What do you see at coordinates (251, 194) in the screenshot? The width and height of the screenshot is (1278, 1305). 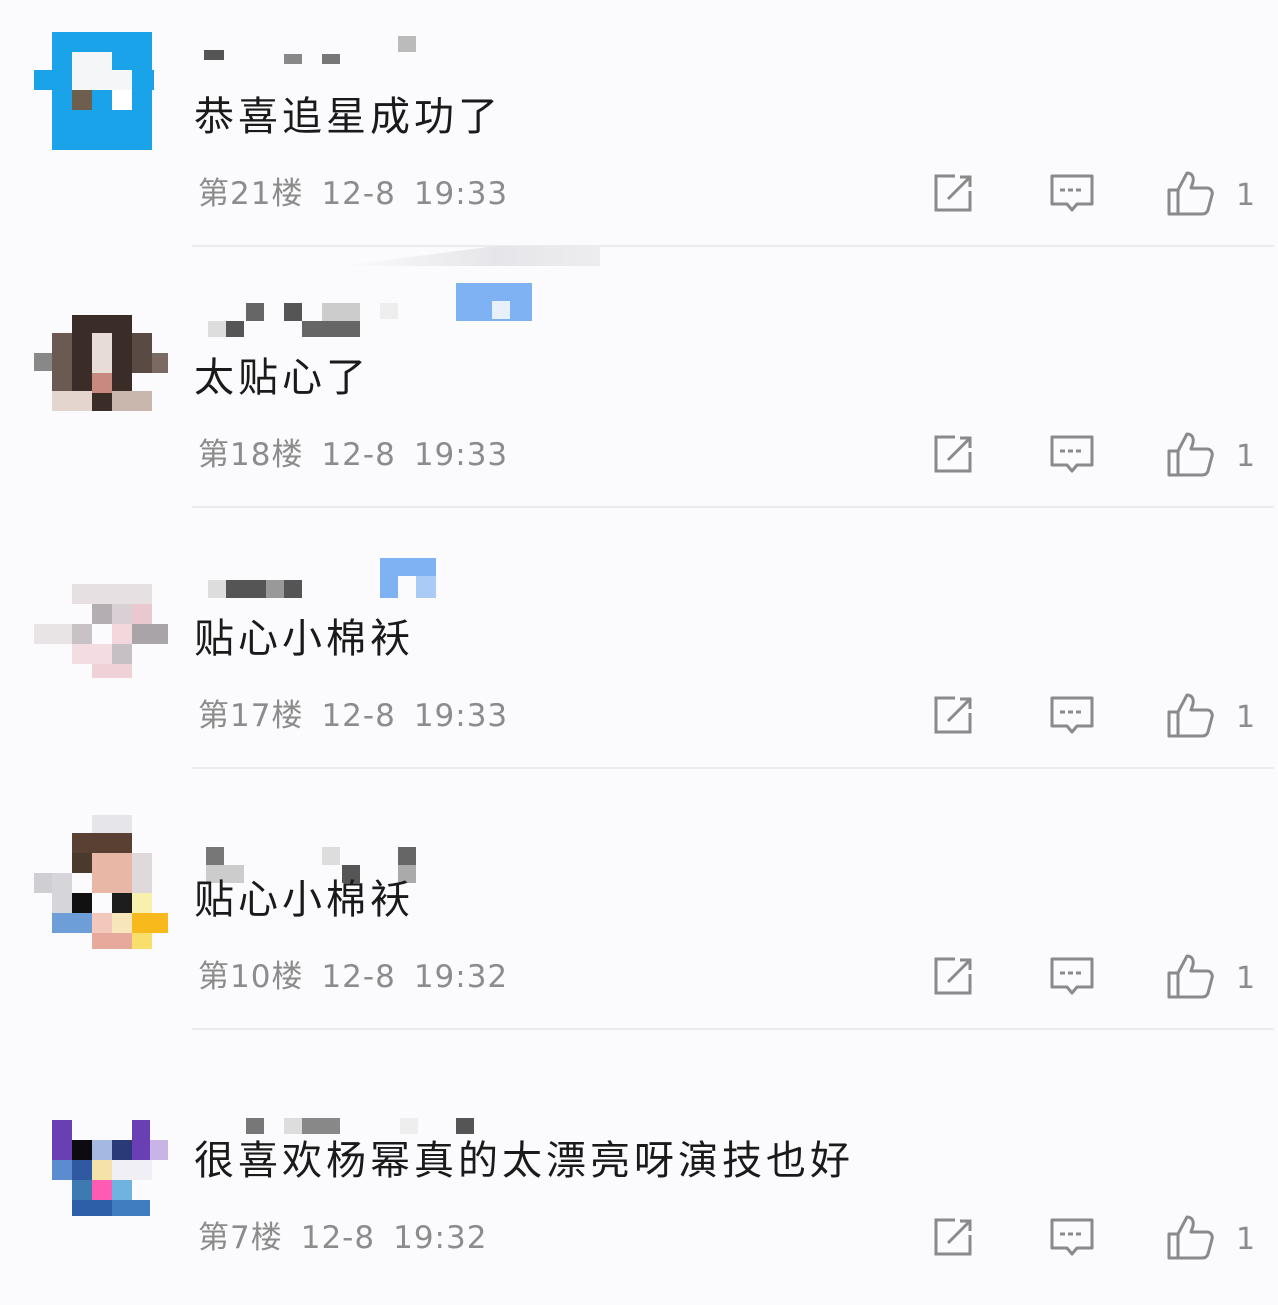 I see `floor-number: 第21楼` at bounding box center [251, 194].